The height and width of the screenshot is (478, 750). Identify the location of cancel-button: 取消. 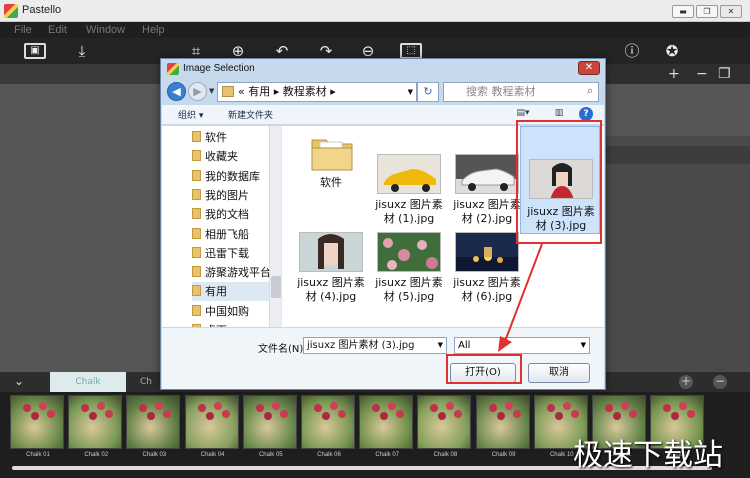
(559, 373).